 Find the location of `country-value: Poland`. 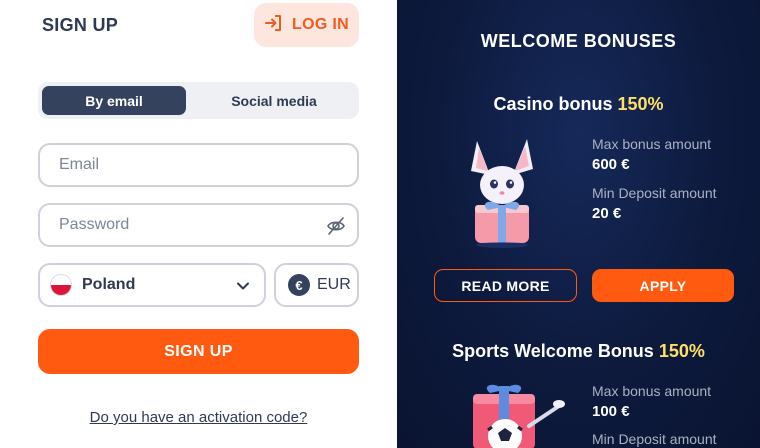

country-value: Poland is located at coordinates (109, 284).